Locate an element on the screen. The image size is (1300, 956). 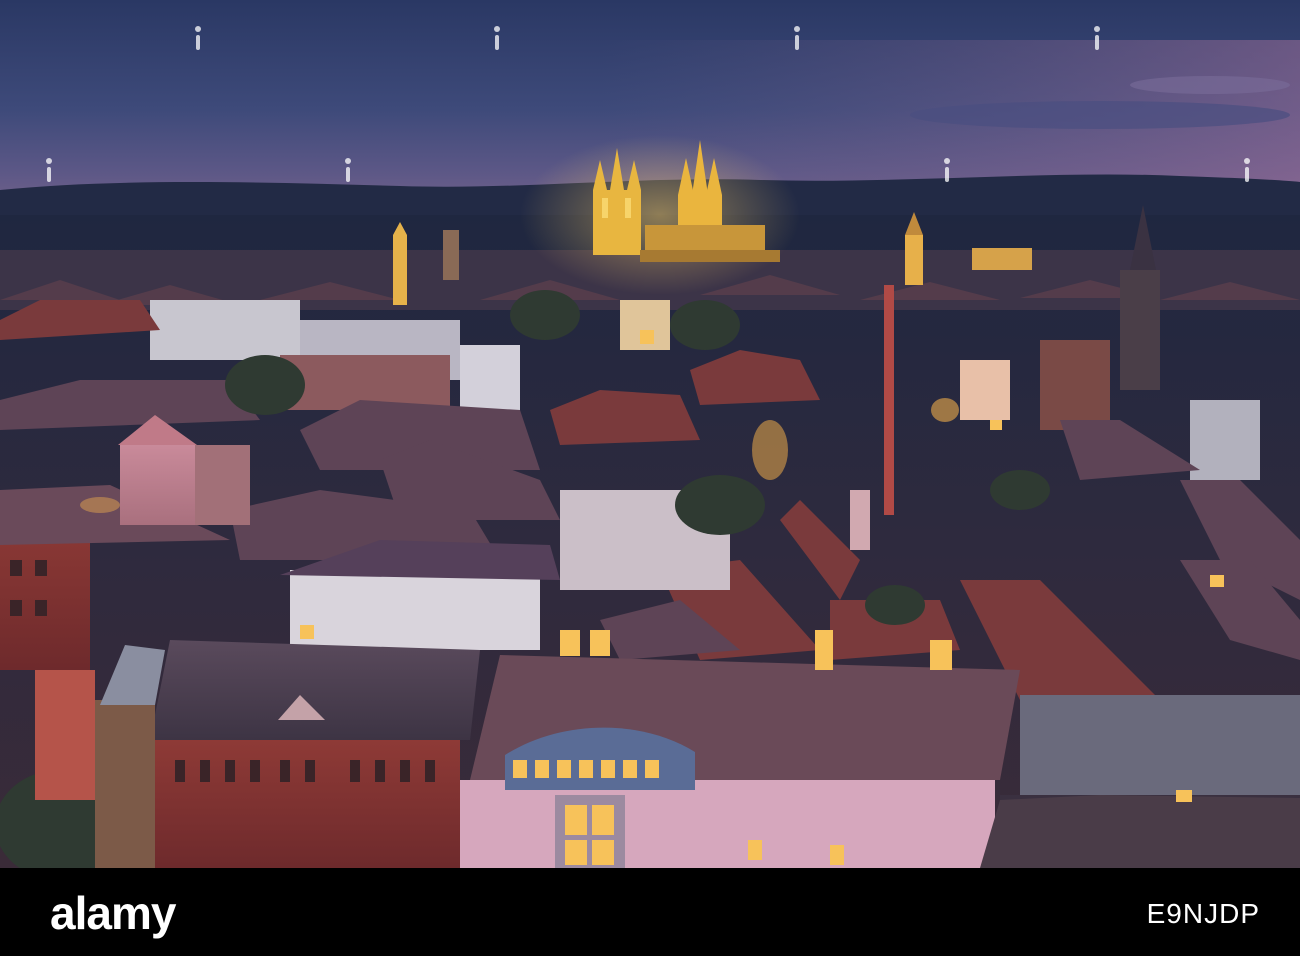
footer-bar: alamy E9NJDP is located at coordinates (650, 912).